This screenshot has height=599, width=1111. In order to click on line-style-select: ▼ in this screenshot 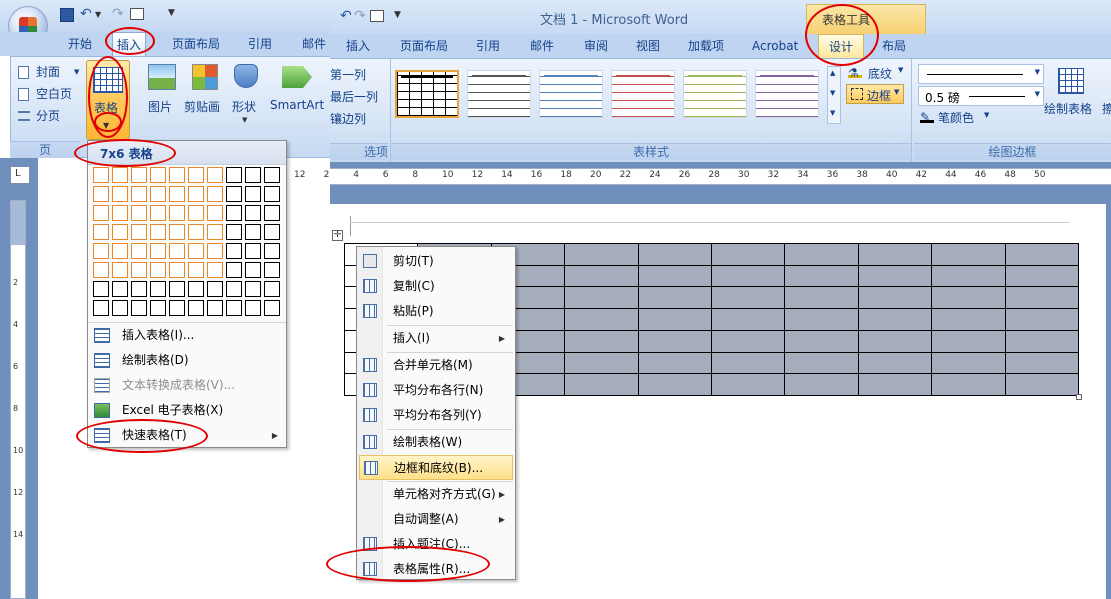, I will do `click(981, 74)`.